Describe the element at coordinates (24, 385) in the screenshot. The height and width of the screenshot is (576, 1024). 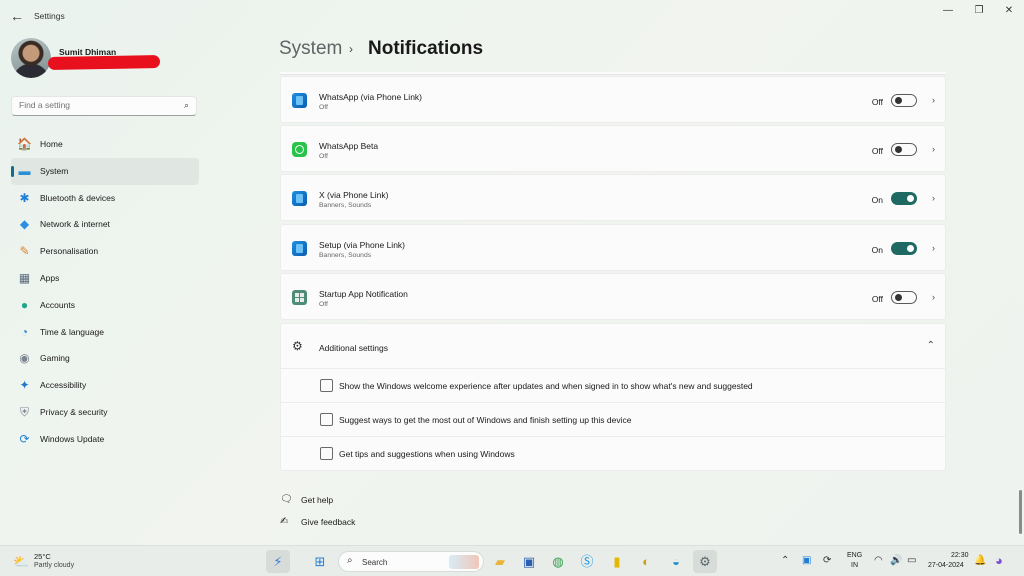
I see `accessibility-icon: ✦` at that location.